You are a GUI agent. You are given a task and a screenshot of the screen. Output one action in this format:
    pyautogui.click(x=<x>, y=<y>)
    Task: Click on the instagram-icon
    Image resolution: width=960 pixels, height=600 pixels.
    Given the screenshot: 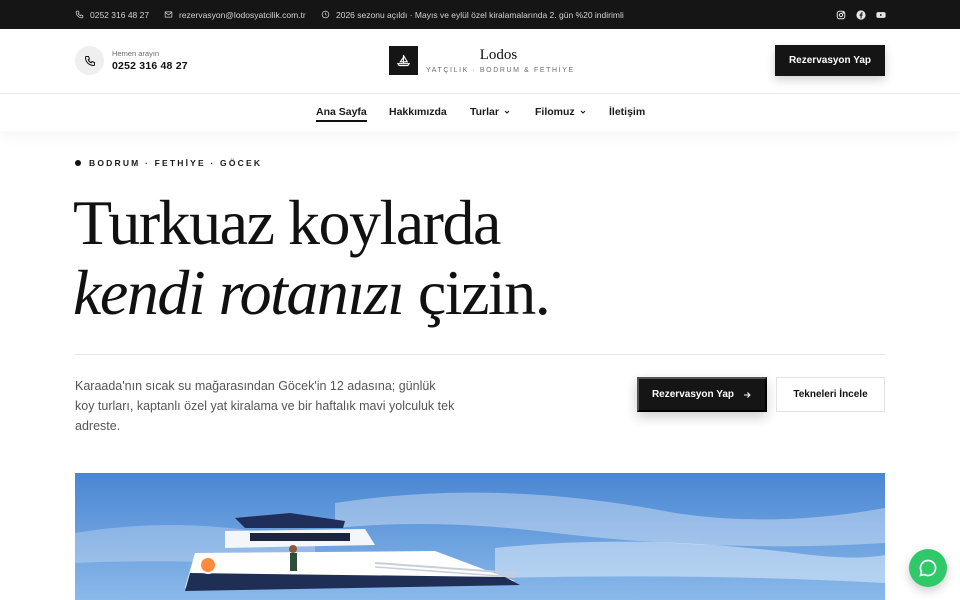 What is the action you would take?
    pyautogui.click(x=841, y=15)
    